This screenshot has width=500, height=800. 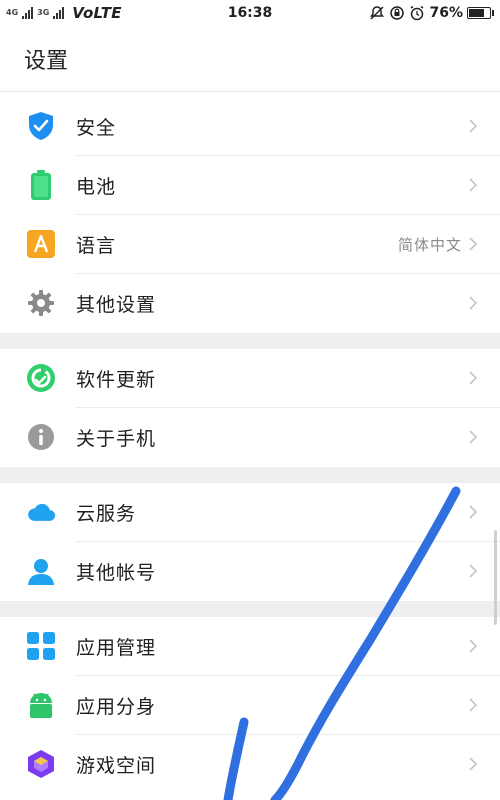 What do you see at coordinates (250, 646) in the screenshot?
I see `settings-item-app-management: 应用管理` at bounding box center [250, 646].